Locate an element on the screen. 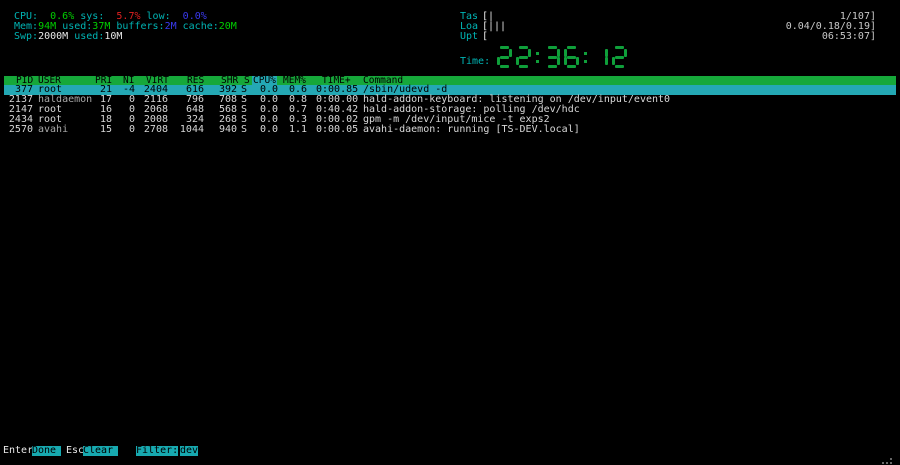 This screenshot has height=465, width=900. swp-label: Swp: is located at coordinates (26, 36).